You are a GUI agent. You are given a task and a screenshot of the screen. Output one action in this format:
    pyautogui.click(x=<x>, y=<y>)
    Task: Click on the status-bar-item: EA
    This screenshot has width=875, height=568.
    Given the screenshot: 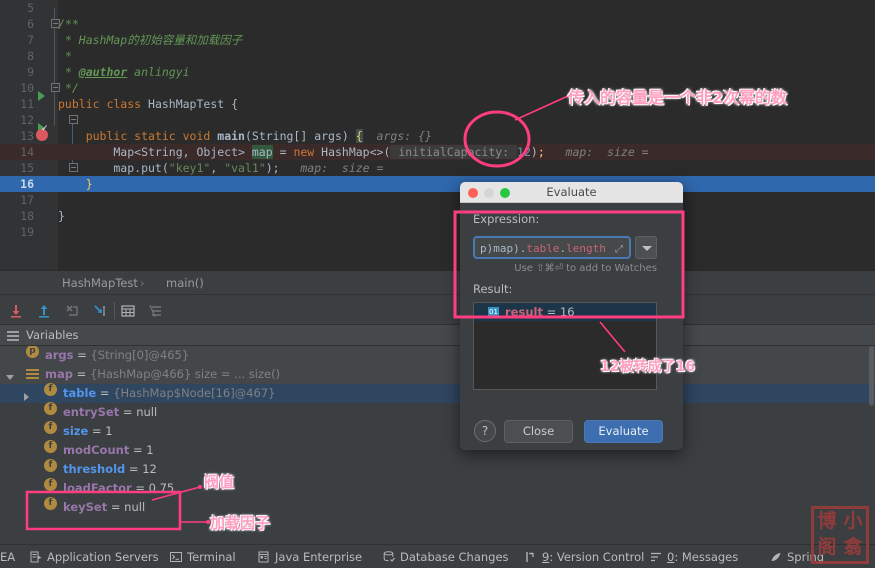 What is the action you would take?
    pyautogui.click(x=7, y=557)
    